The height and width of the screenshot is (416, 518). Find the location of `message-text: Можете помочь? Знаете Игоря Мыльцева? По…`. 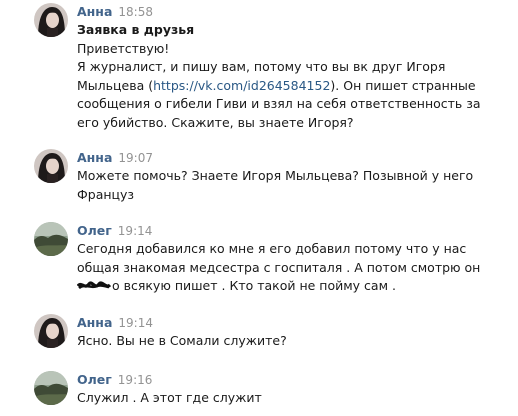

message-text: Можете помочь? Знаете Игоря Мыльцева? По… is located at coordinates (287, 185).